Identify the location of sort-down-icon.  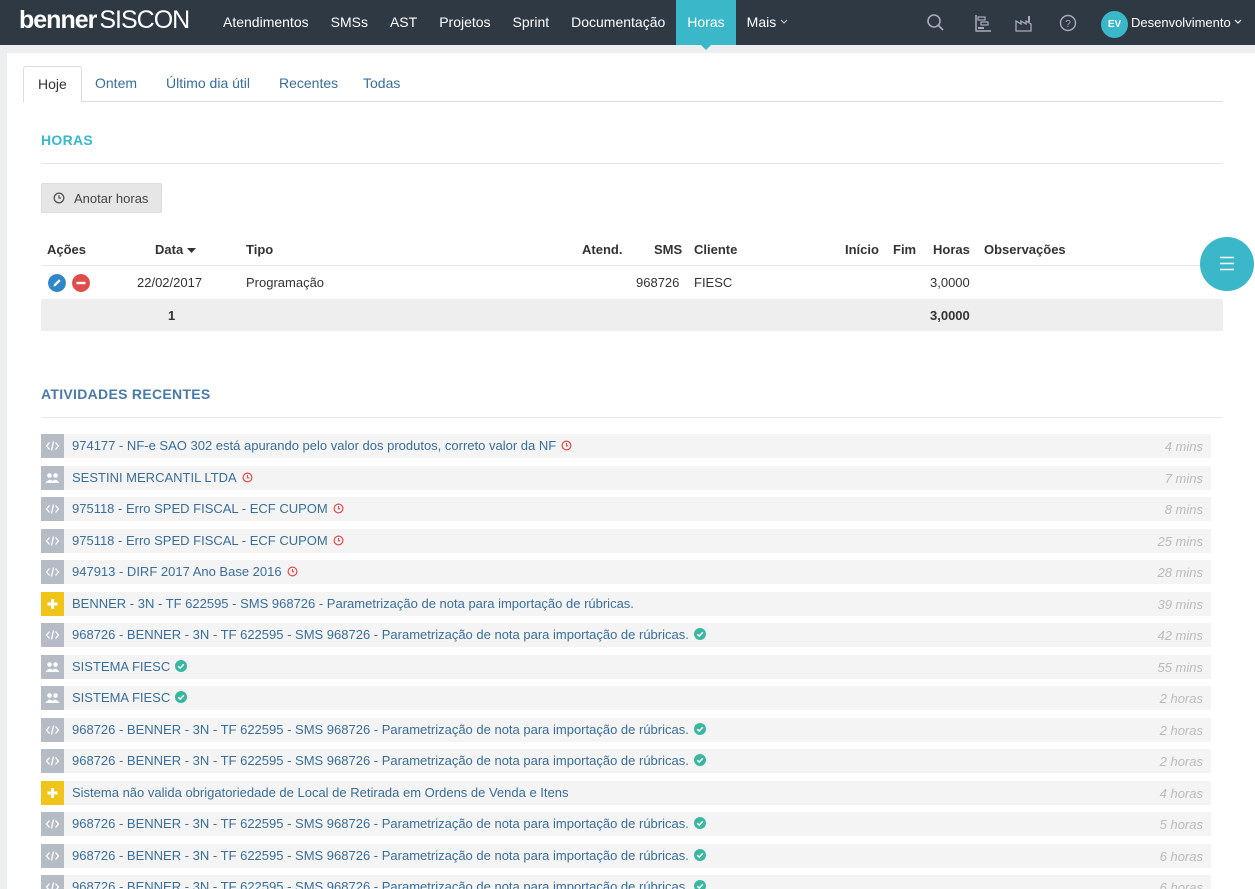
(191, 250).